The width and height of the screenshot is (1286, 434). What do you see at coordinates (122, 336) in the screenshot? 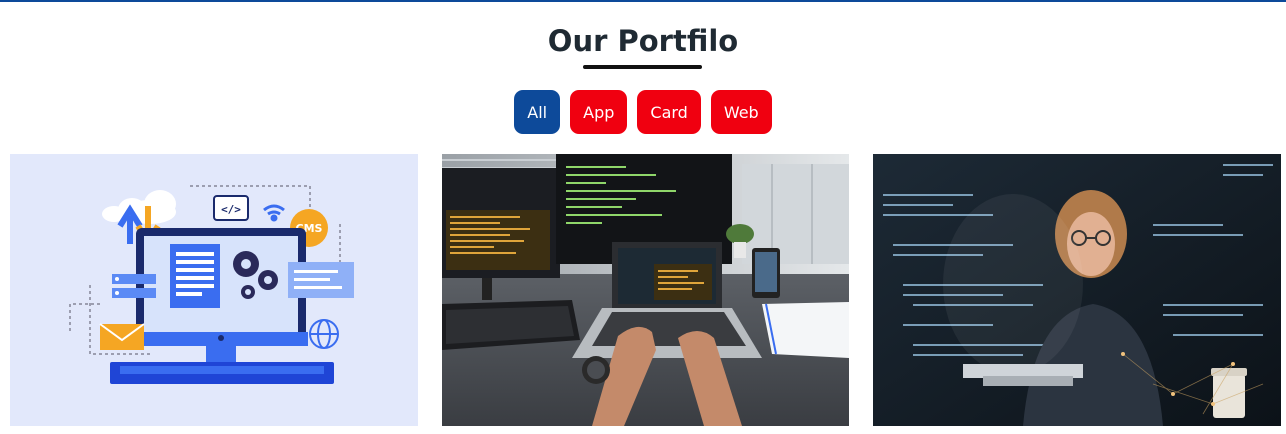
I see `mail-icon` at bounding box center [122, 336].